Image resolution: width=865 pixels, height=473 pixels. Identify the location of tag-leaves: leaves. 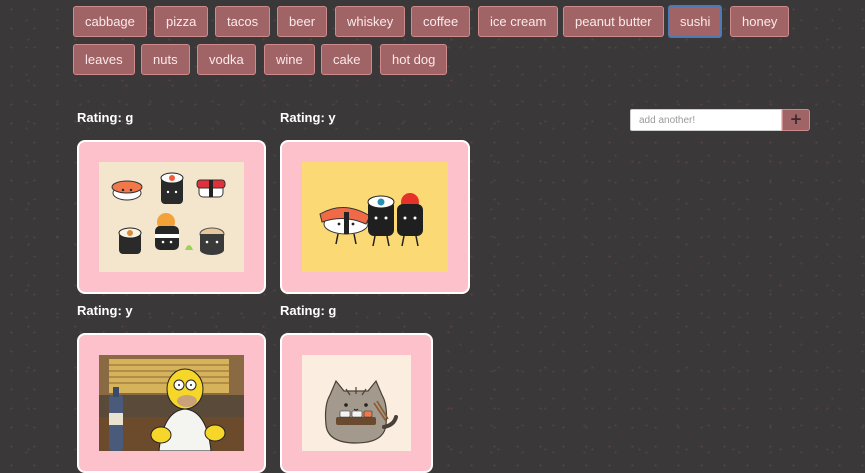
(104, 59).